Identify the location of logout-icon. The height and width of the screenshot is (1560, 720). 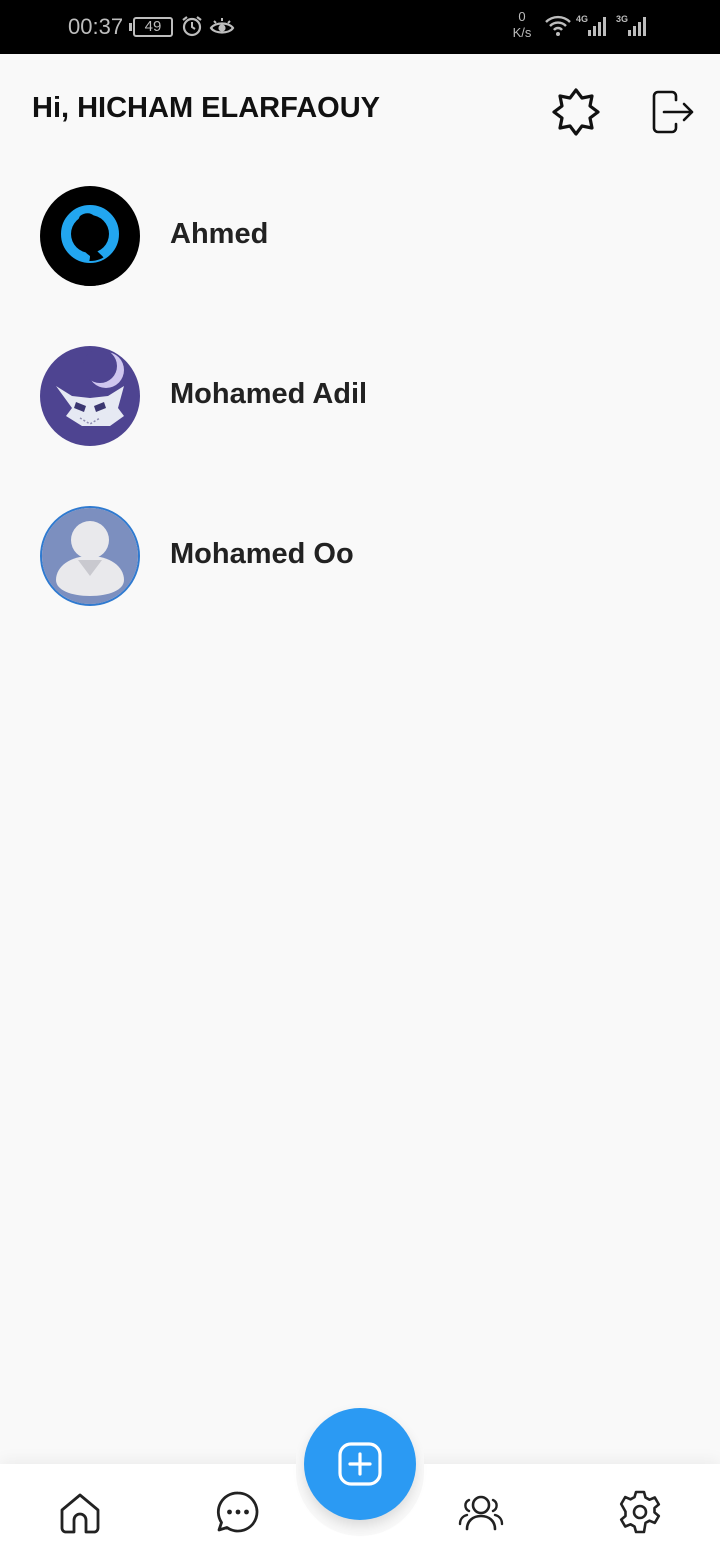
(673, 112).